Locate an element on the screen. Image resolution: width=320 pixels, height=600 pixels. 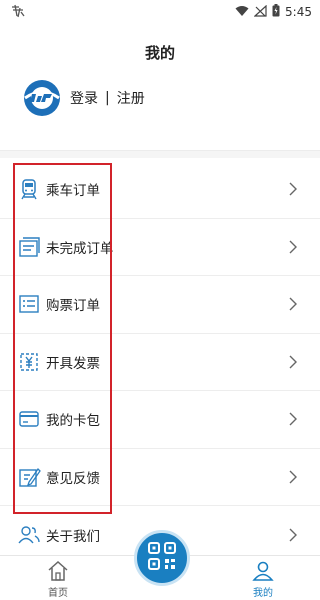
user-icon is located at coordinates (263, 571).